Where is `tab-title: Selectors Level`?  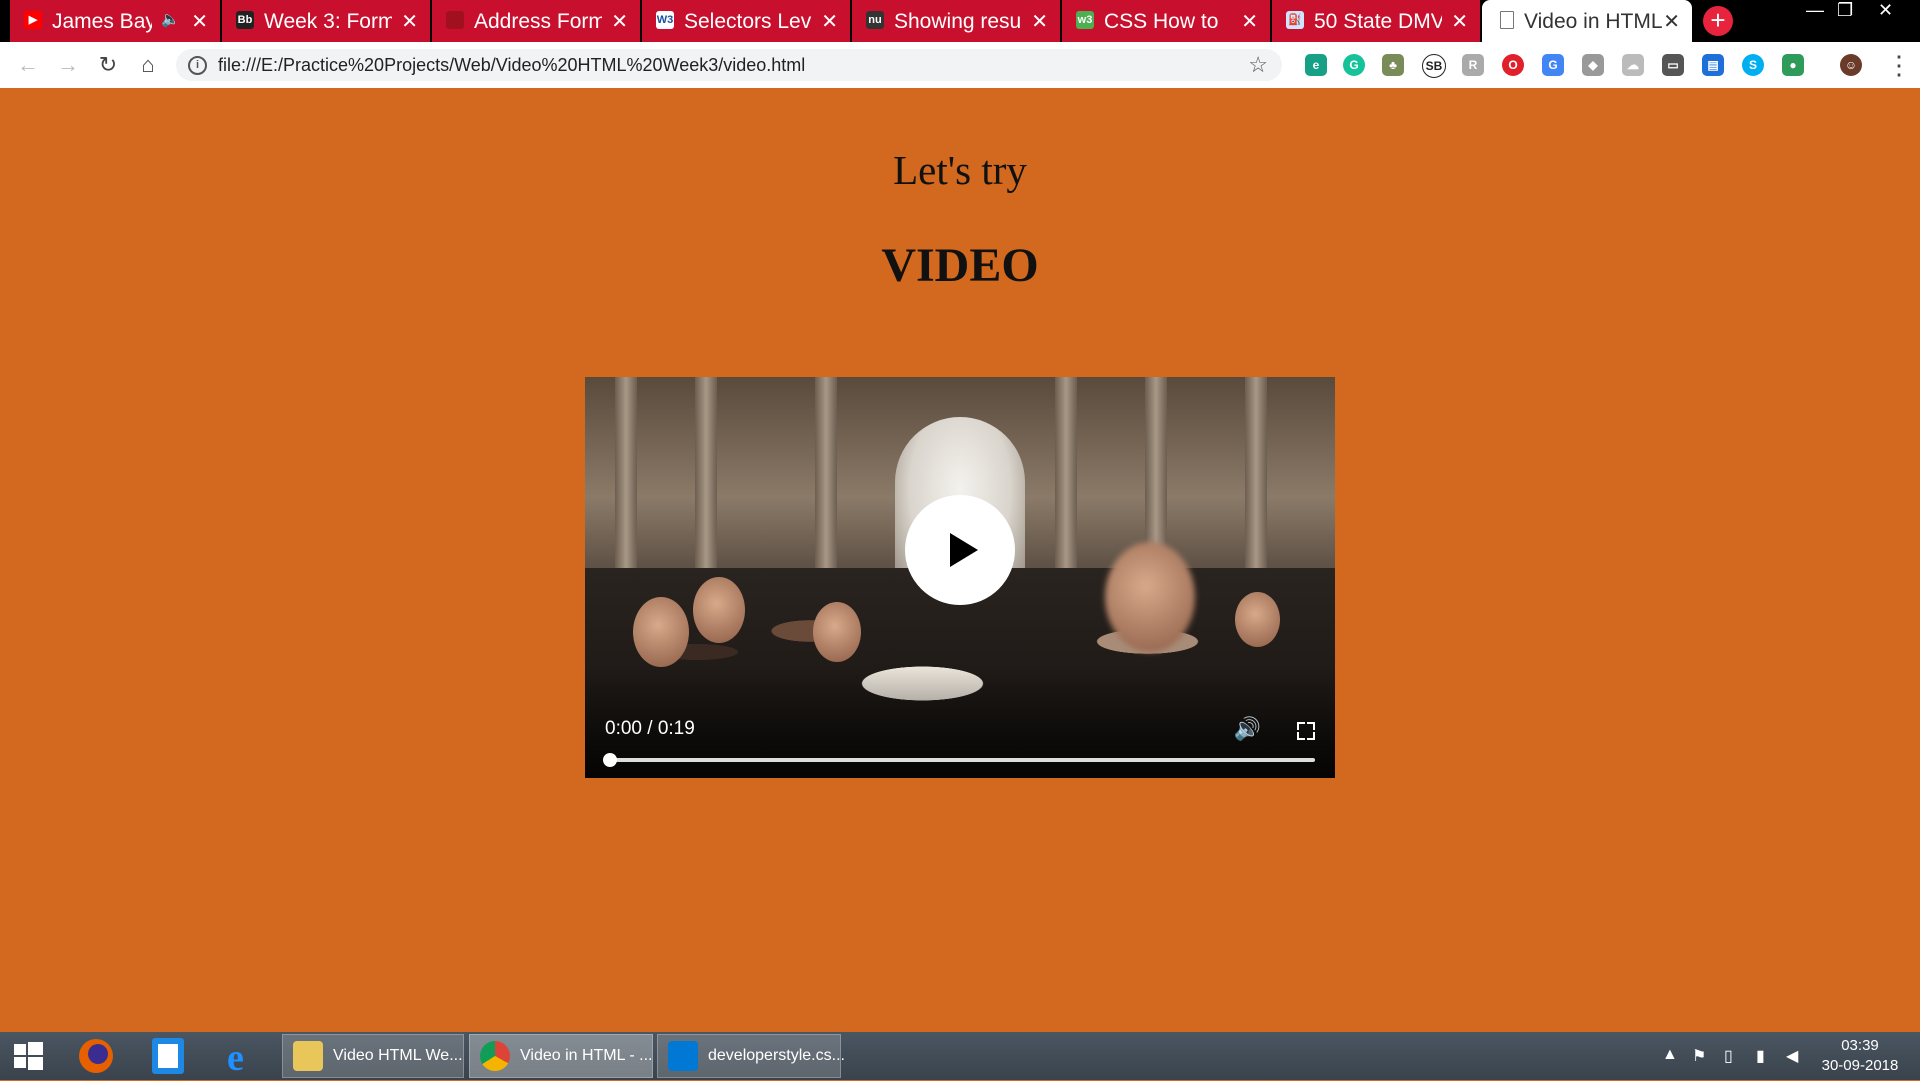 tab-title: Selectors Level is located at coordinates (748, 21).